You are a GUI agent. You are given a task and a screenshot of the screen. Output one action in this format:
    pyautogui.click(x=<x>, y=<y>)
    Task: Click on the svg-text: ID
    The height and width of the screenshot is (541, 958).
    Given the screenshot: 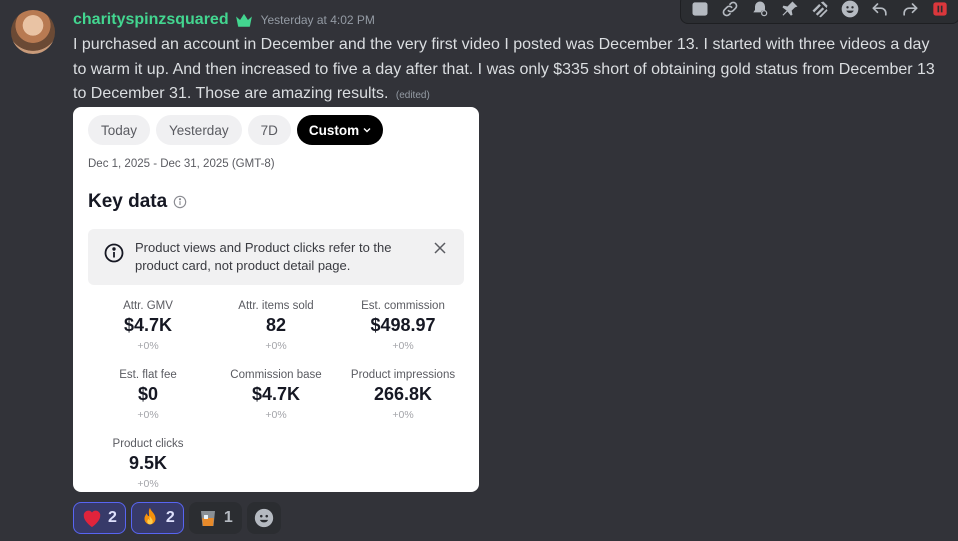 What is the action you would take?
    pyautogui.click(x=700, y=9)
    